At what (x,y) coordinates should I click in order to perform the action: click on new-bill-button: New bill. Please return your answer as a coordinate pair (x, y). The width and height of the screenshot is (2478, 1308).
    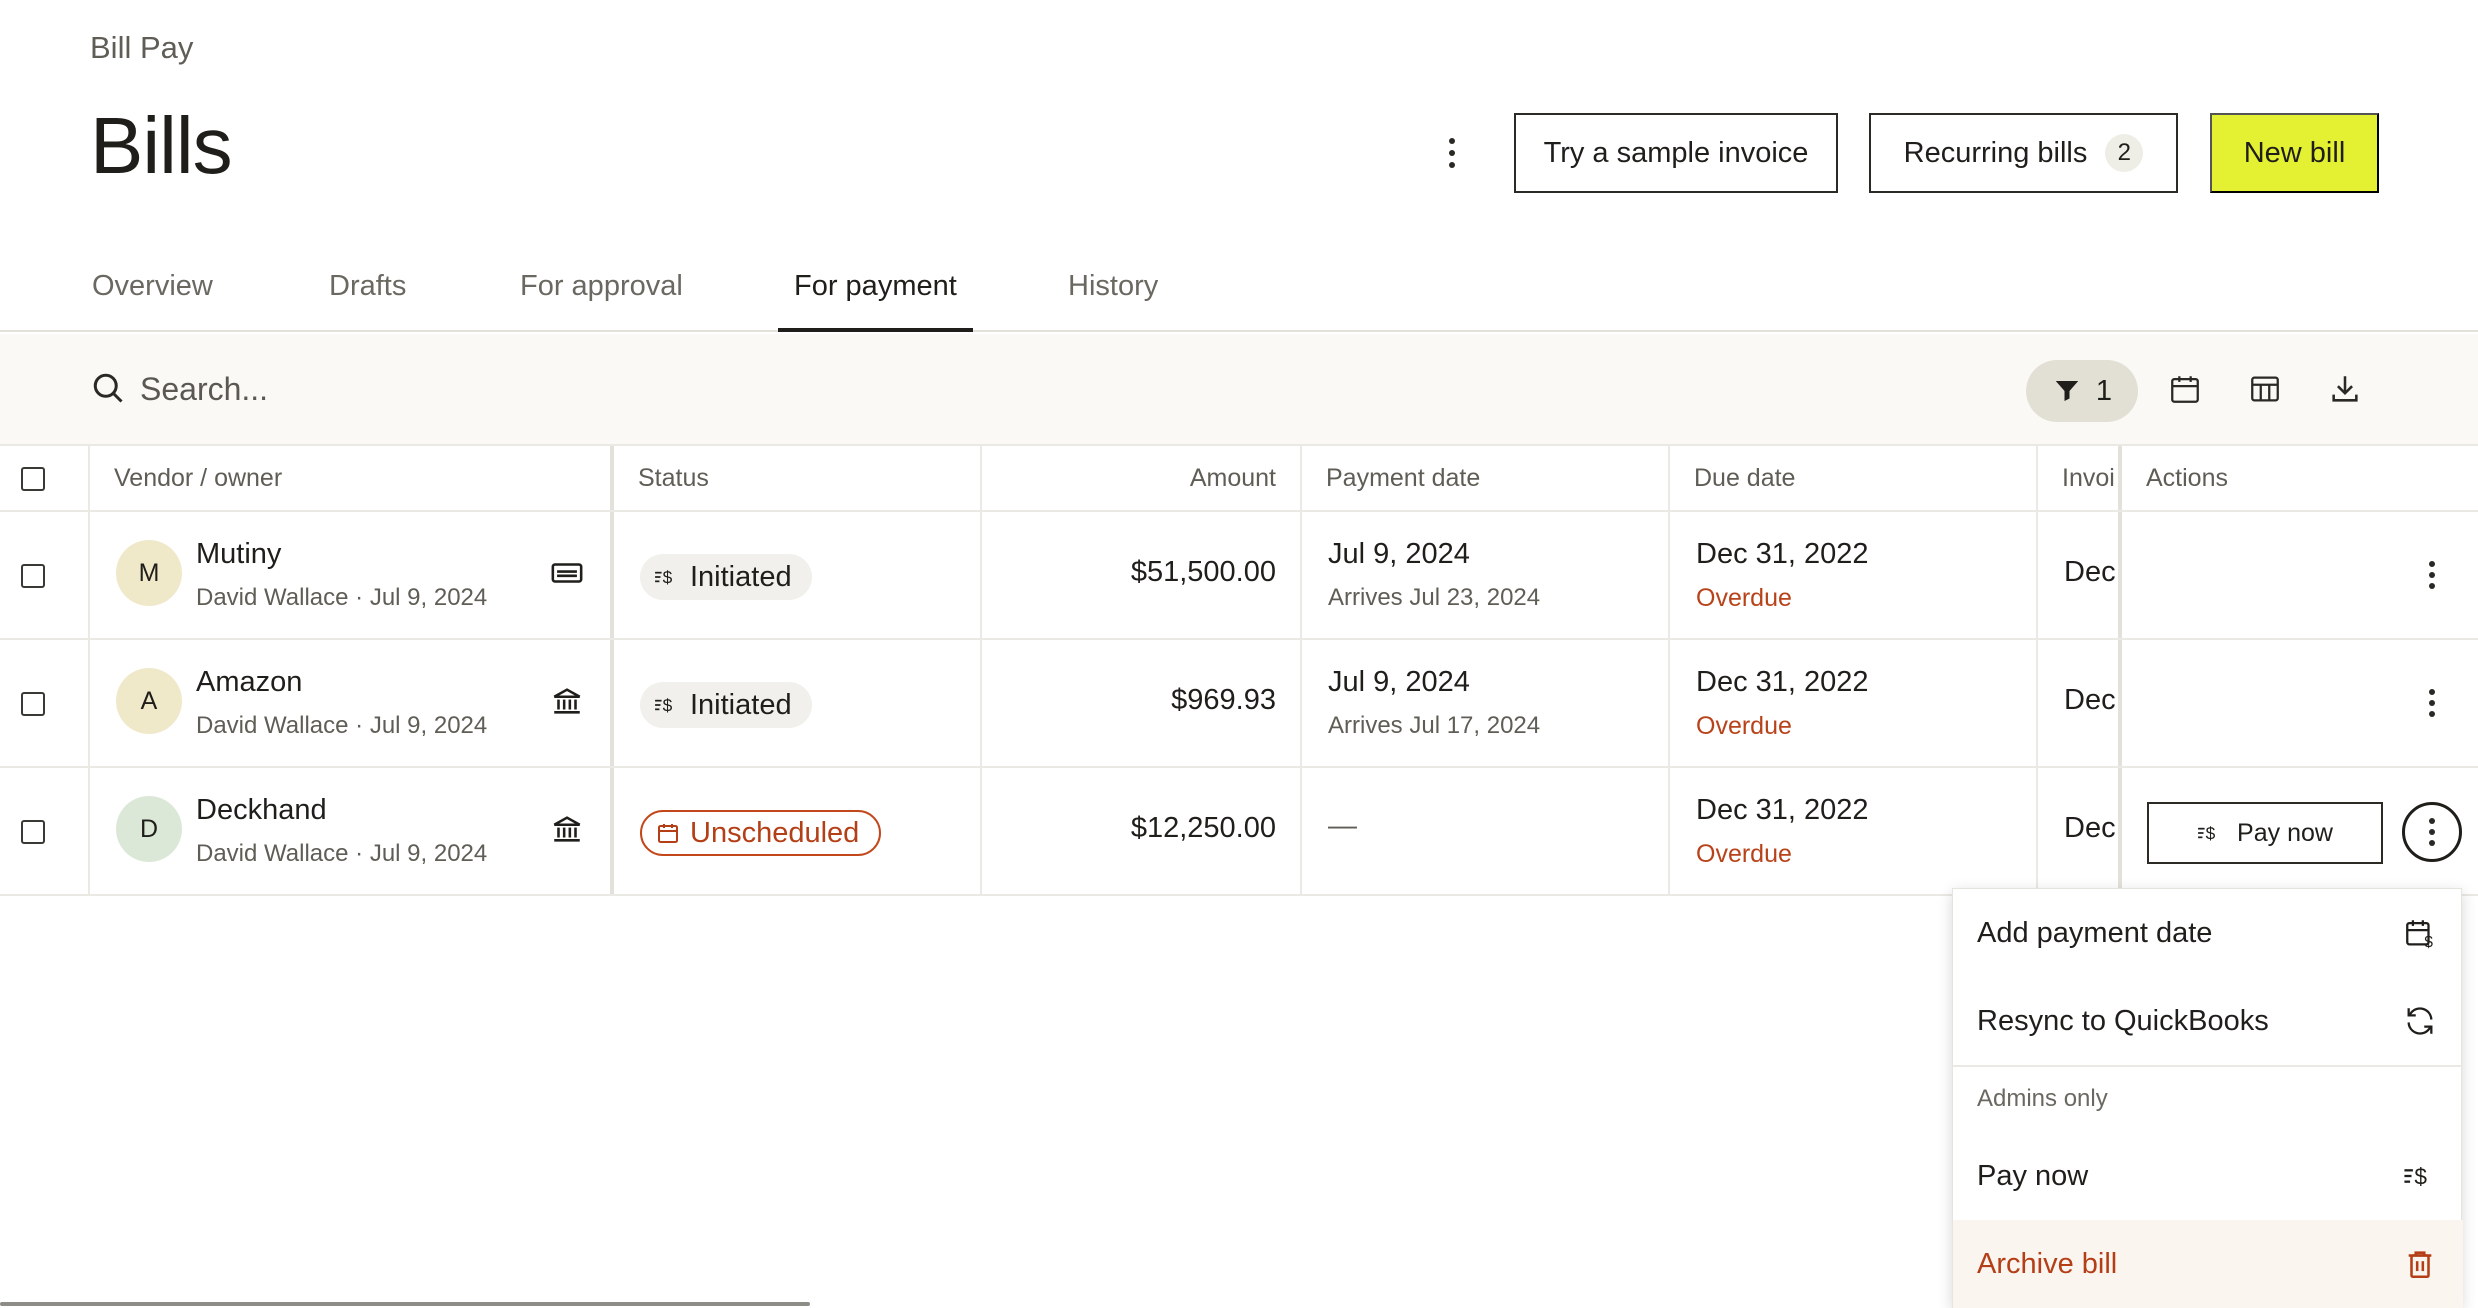
    Looking at the image, I should click on (2294, 153).